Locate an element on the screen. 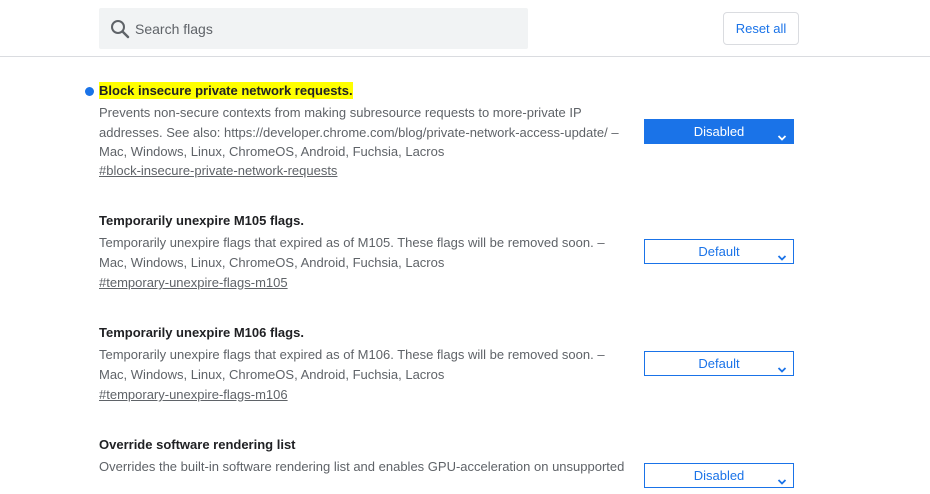  flag-anchor-link: #temporary-unexpire-flags-m105 is located at coordinates (193, 282).